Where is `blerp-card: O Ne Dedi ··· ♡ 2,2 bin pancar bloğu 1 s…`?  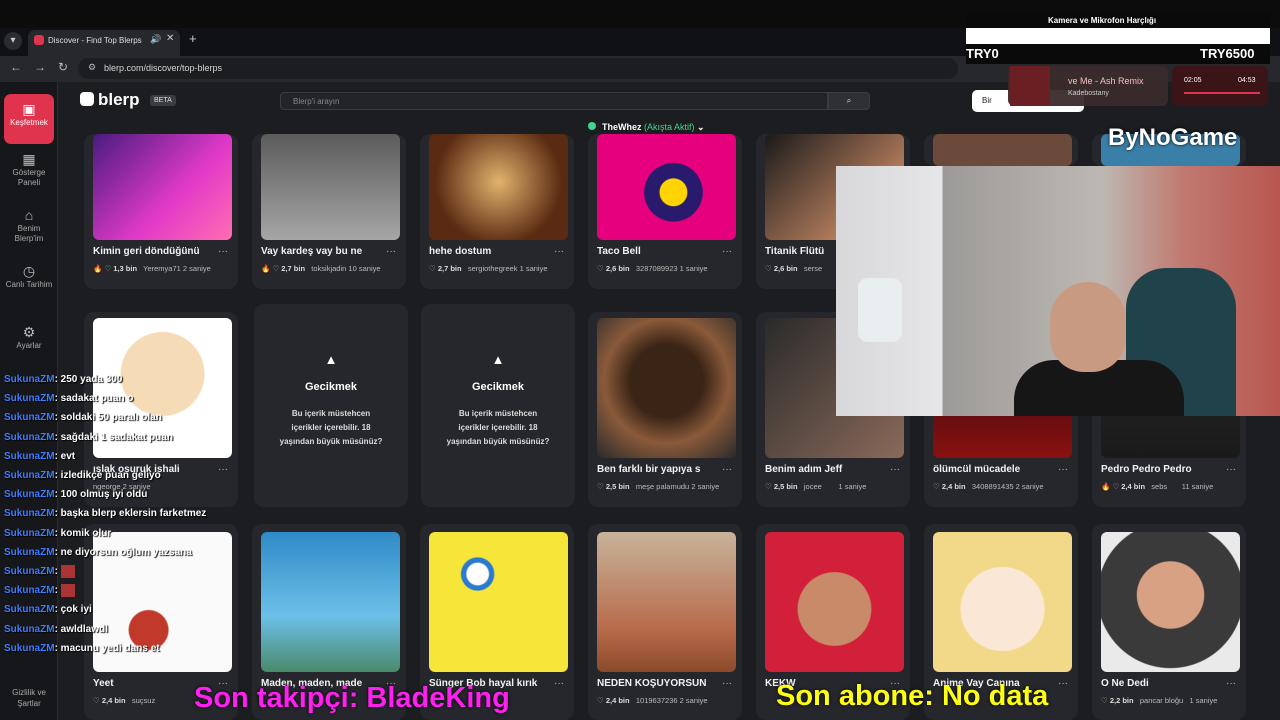
blerp-card: O Ne Dedi ··· ♡ 2,2 bin pancar bloğu 1 s… is located at coordinates (1169, 622).